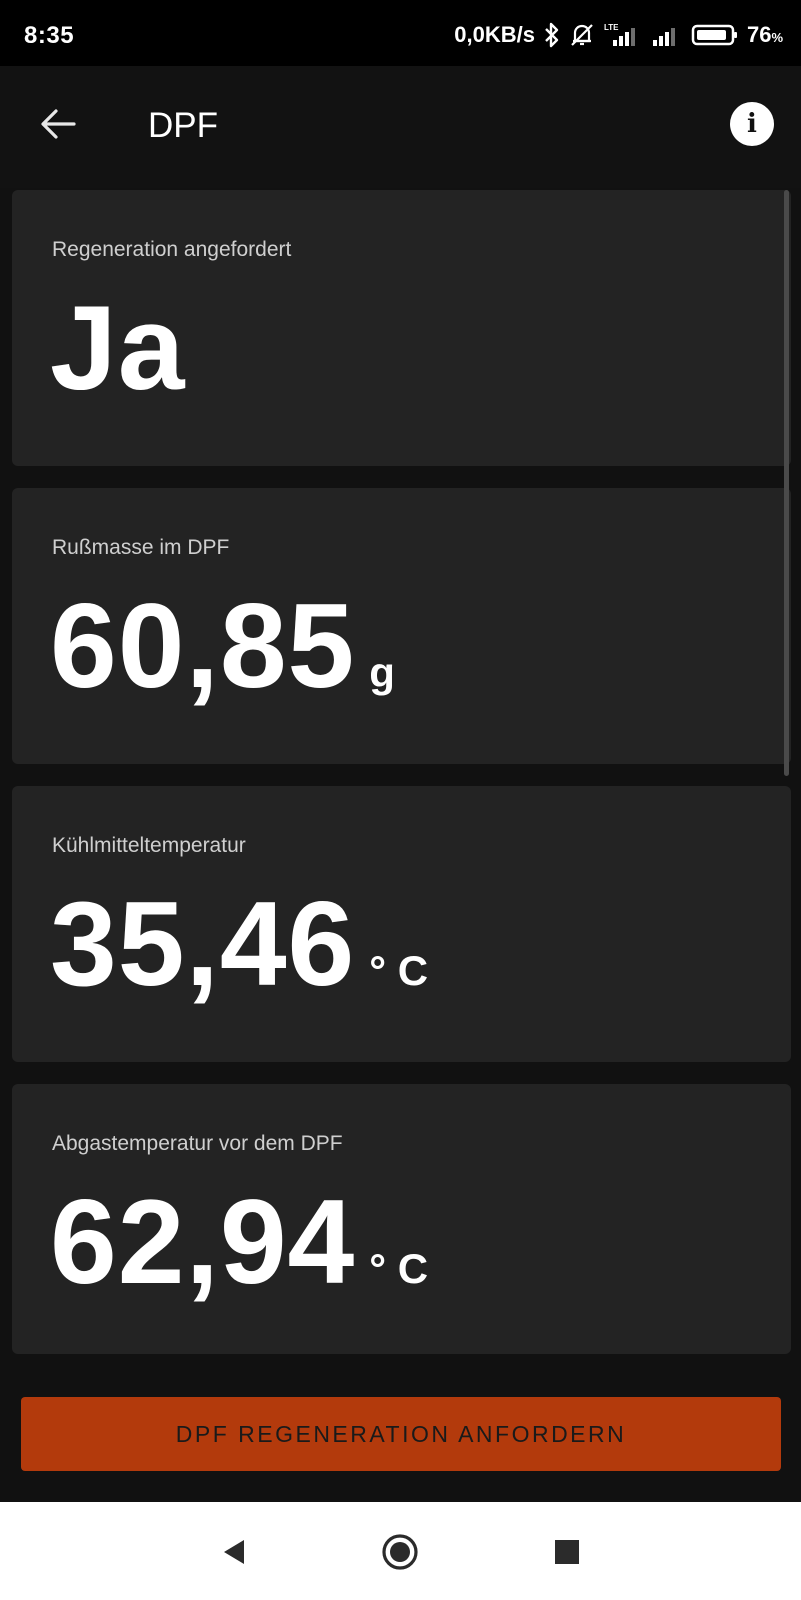 The height and width of the screenshot is (1600, 801). I want to click on card-unit: g, so click(382, 672).